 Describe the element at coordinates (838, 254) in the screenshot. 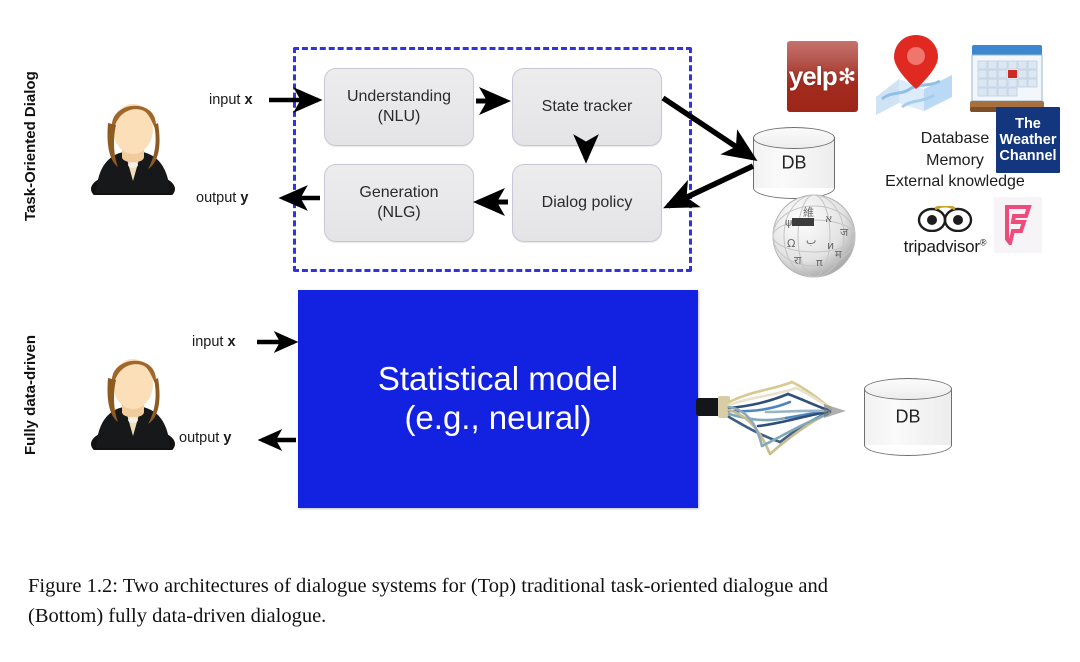

I see `svg-text: म` at that location.